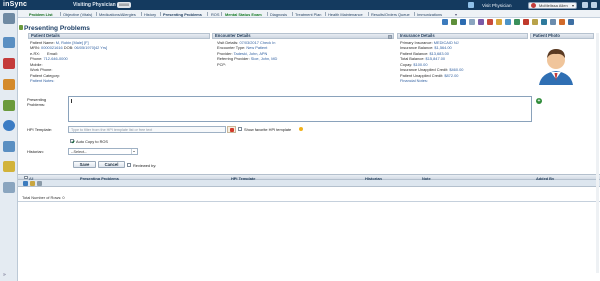  I want to click on total-balance-row: Total Balance: $15,847.00, so click(422, 58).